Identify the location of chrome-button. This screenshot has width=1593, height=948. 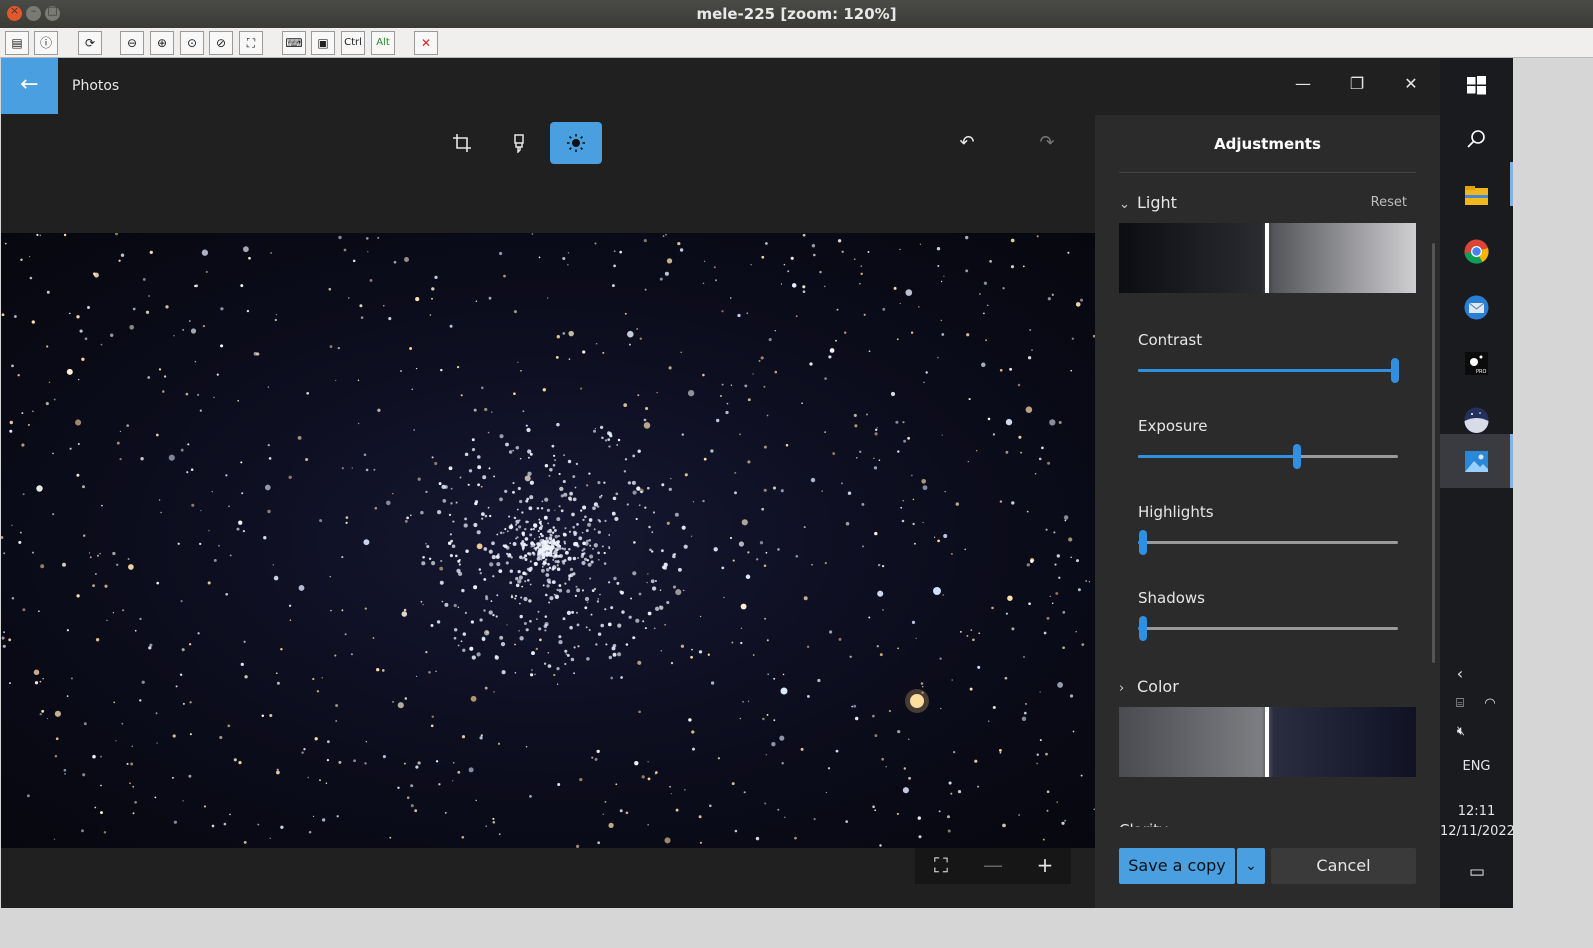
(1476, 251).